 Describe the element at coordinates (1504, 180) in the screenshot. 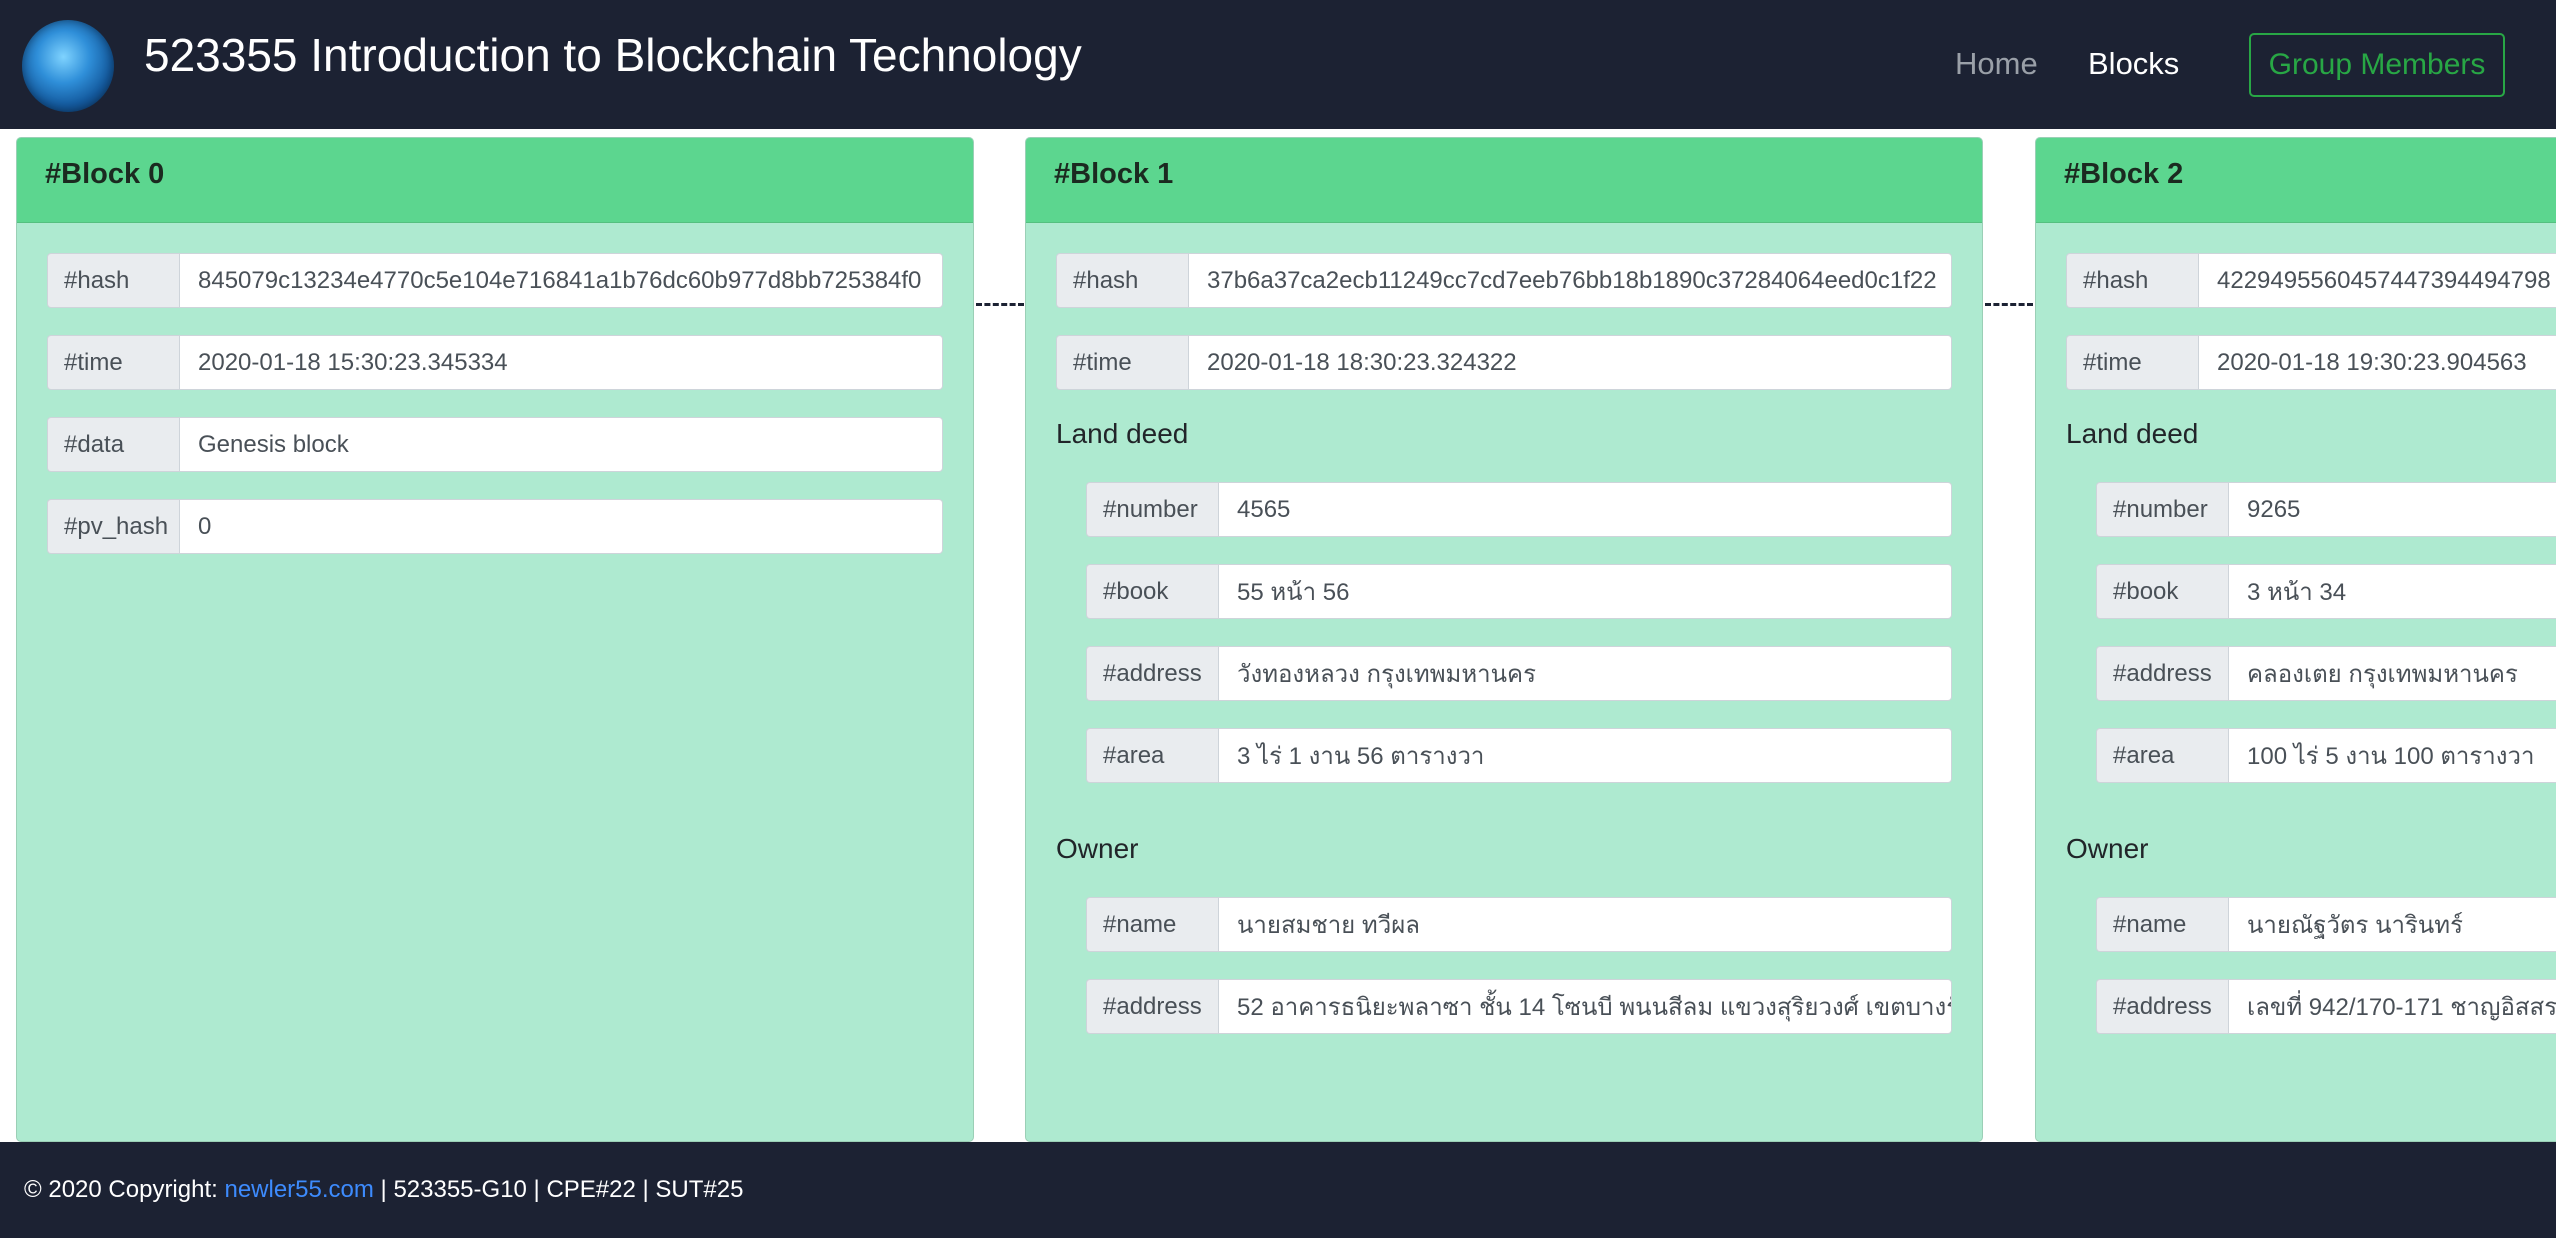

I see `block-title: #Block 1` at that location.